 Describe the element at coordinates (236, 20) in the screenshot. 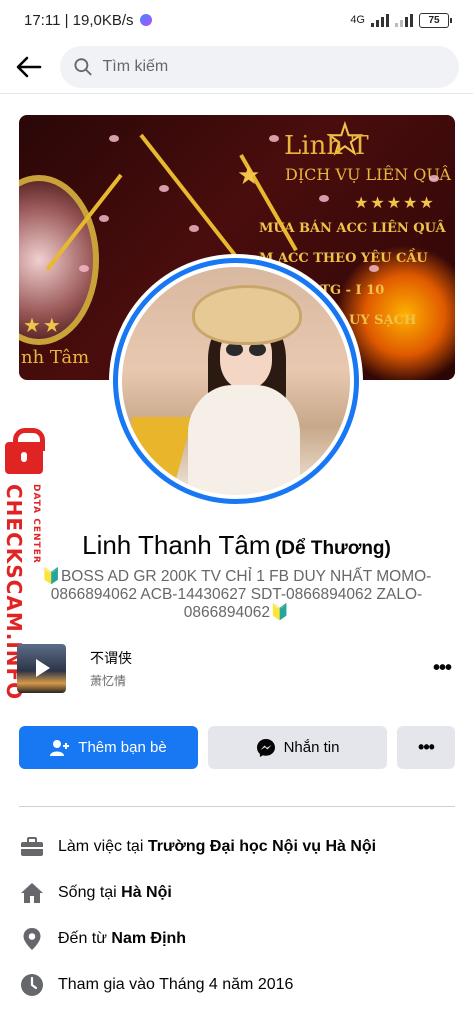

I see `status-bar: 17:11 | 19,0KB/s 4G 75` at that location.